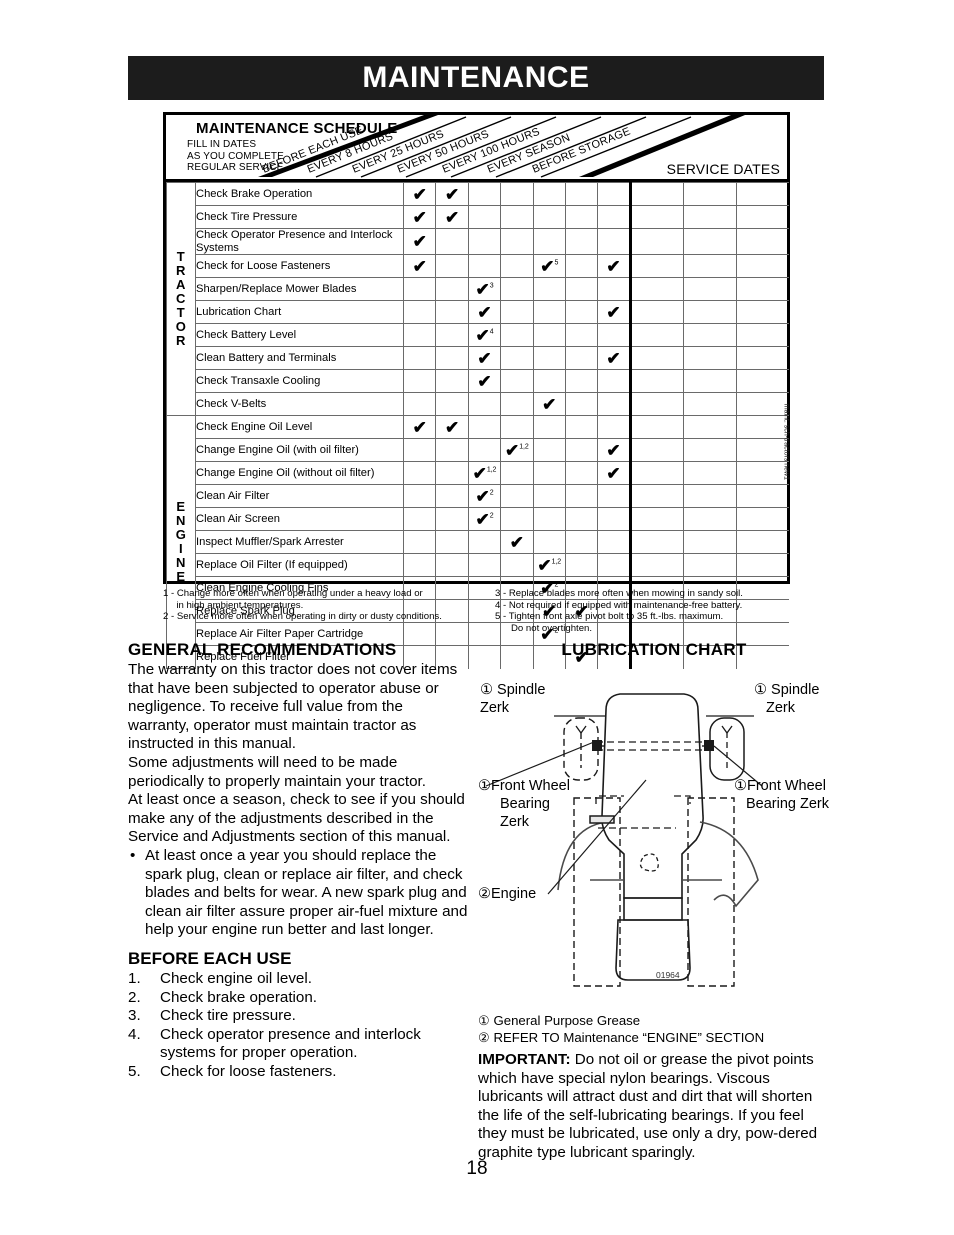 The width and height of the screenshot is (954, 1235). What do you see at coordinates (549, 565) in the screenshot?
I see `interval-cell: ✔1,2` at bounding box center [549, 565].